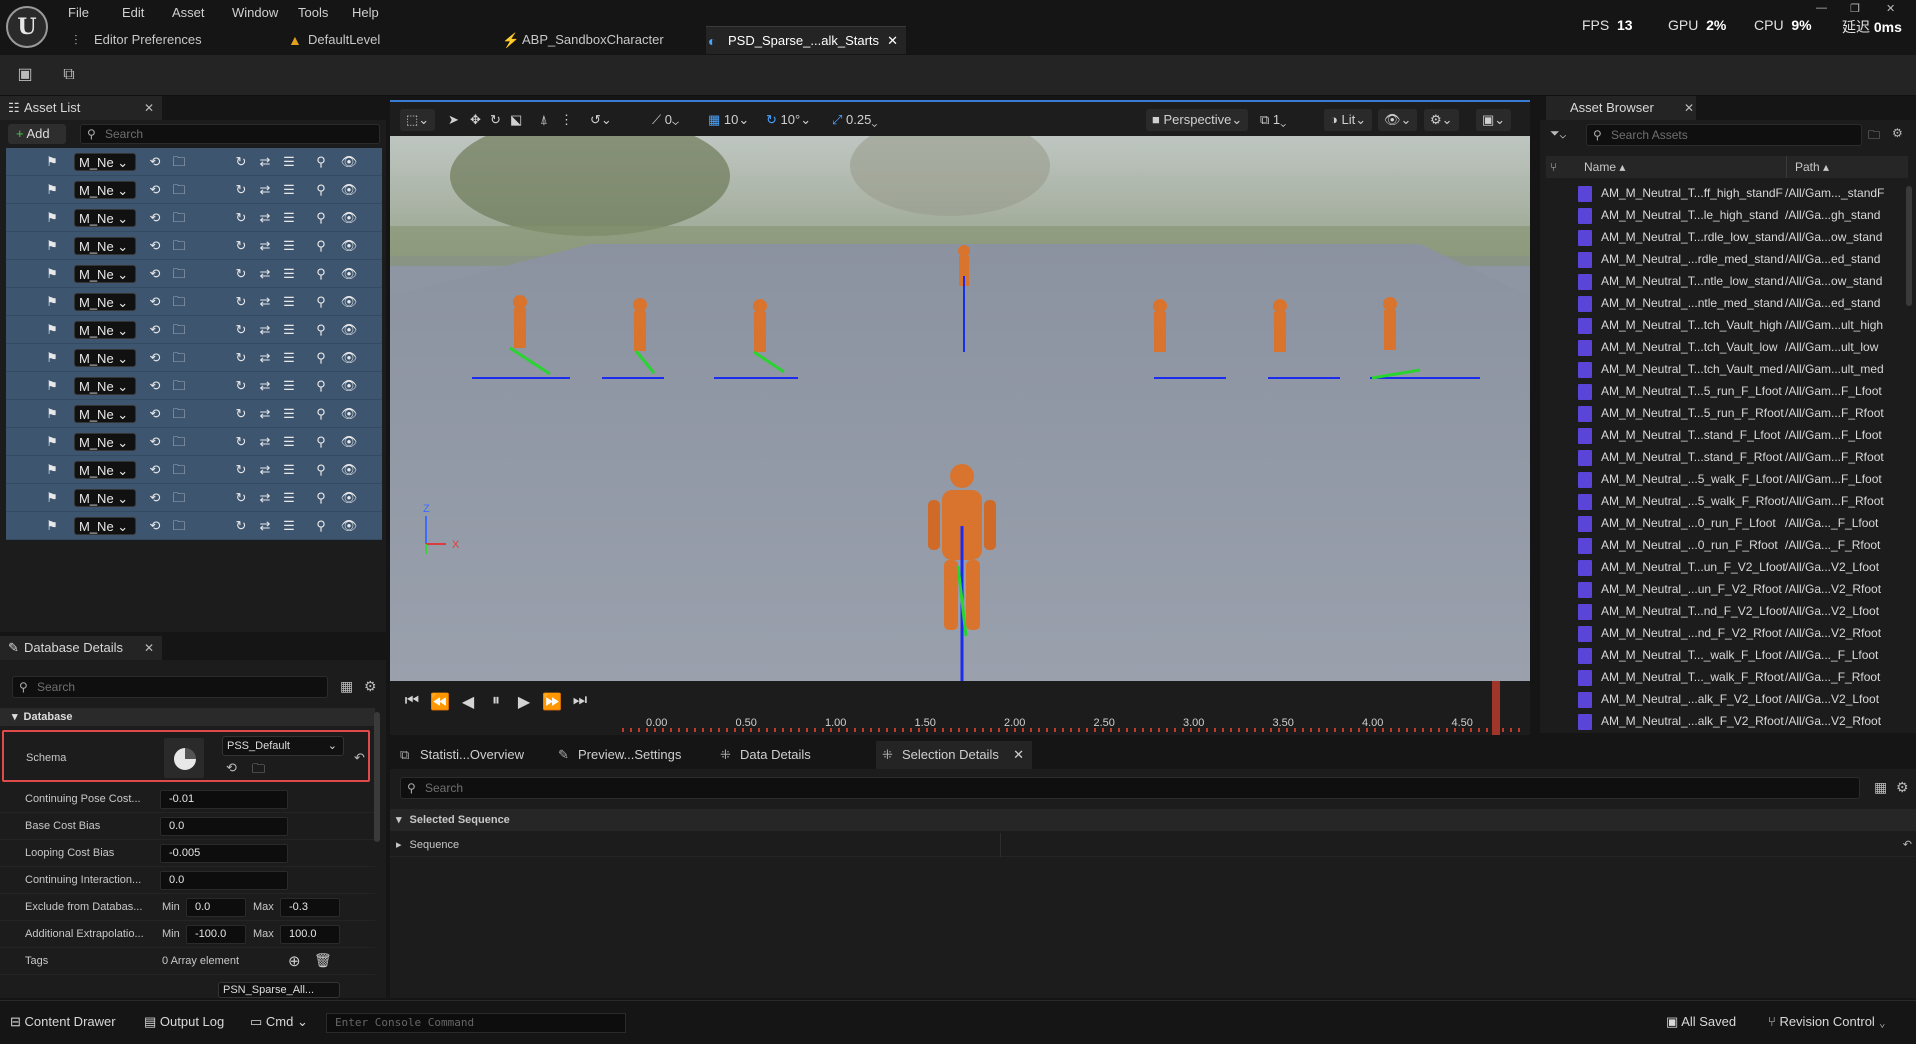 The height and width of the screenshot is (1044, 1916). Describe the element at coordinates (365, 13) in the screenshot. I see `menu-help: Help` at that location.